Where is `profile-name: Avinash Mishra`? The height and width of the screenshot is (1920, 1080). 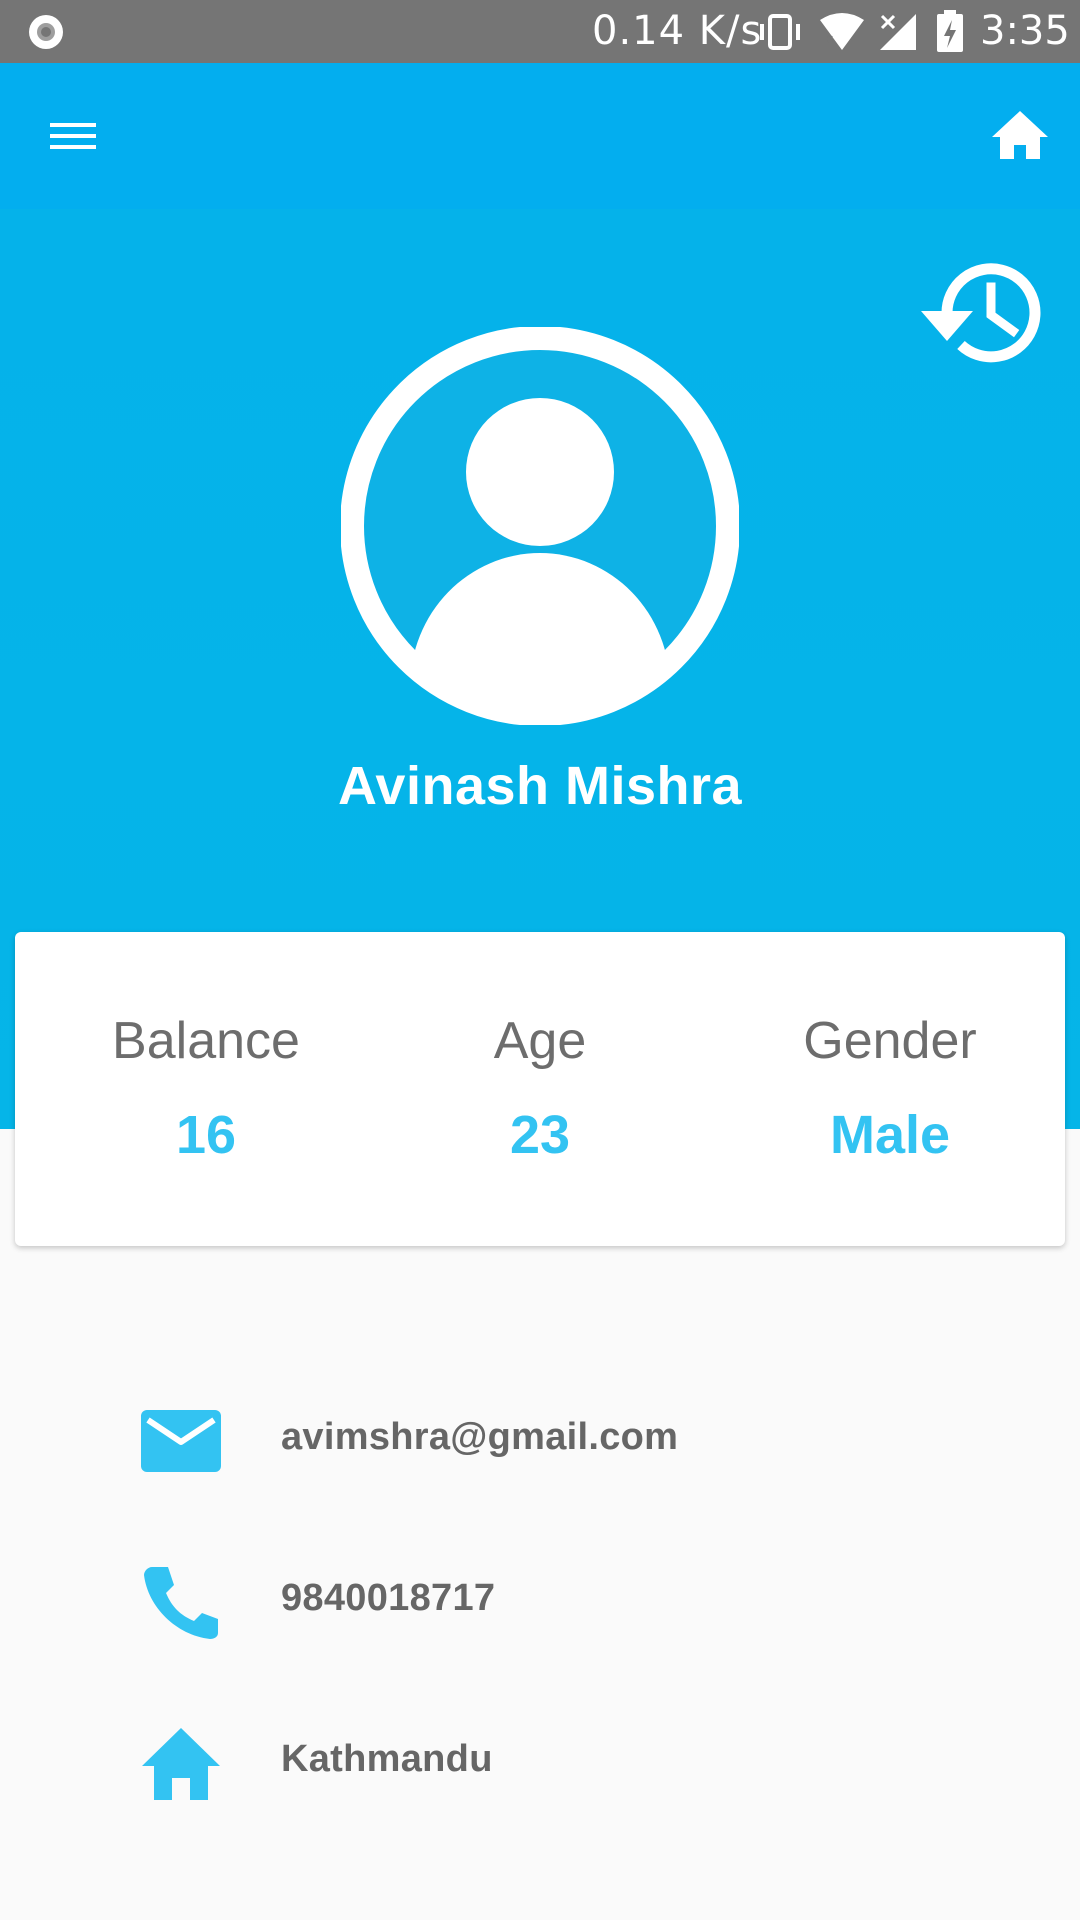 profile-name: Avinash Mishra is located at coordinates (540, 786).